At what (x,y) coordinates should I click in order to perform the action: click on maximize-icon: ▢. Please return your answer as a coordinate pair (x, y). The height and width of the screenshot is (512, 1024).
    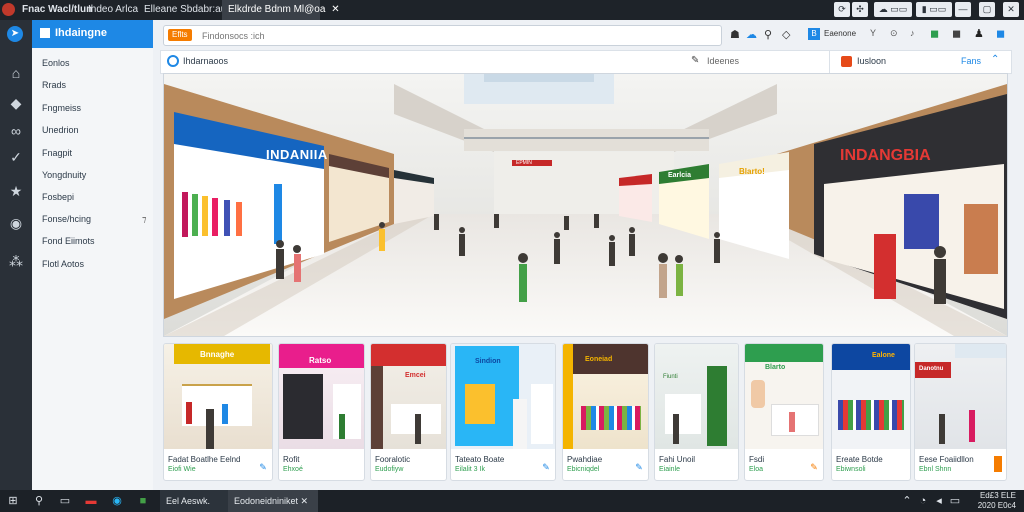
    Looking at the image, I should click on (987, 9).